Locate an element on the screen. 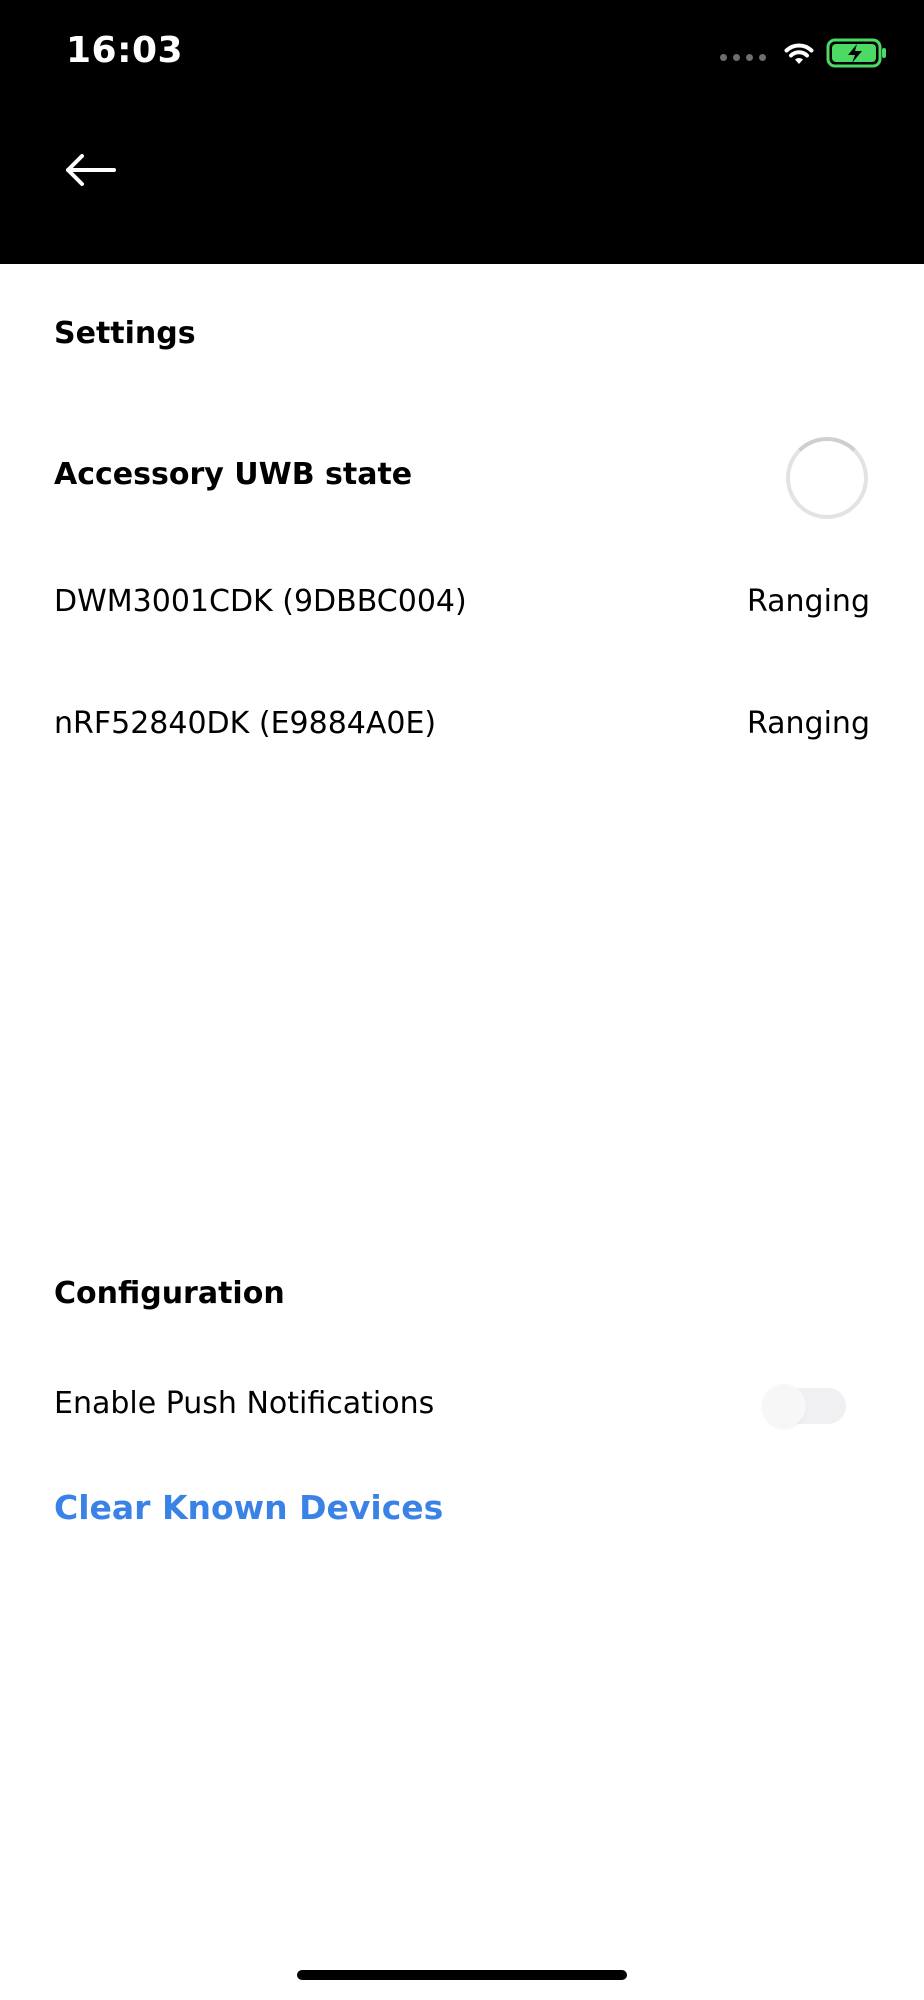 This screenshot has width=924, height=2000. device-name: nRF52840DK (E9884A0E) is located at coordinates (245, 723).